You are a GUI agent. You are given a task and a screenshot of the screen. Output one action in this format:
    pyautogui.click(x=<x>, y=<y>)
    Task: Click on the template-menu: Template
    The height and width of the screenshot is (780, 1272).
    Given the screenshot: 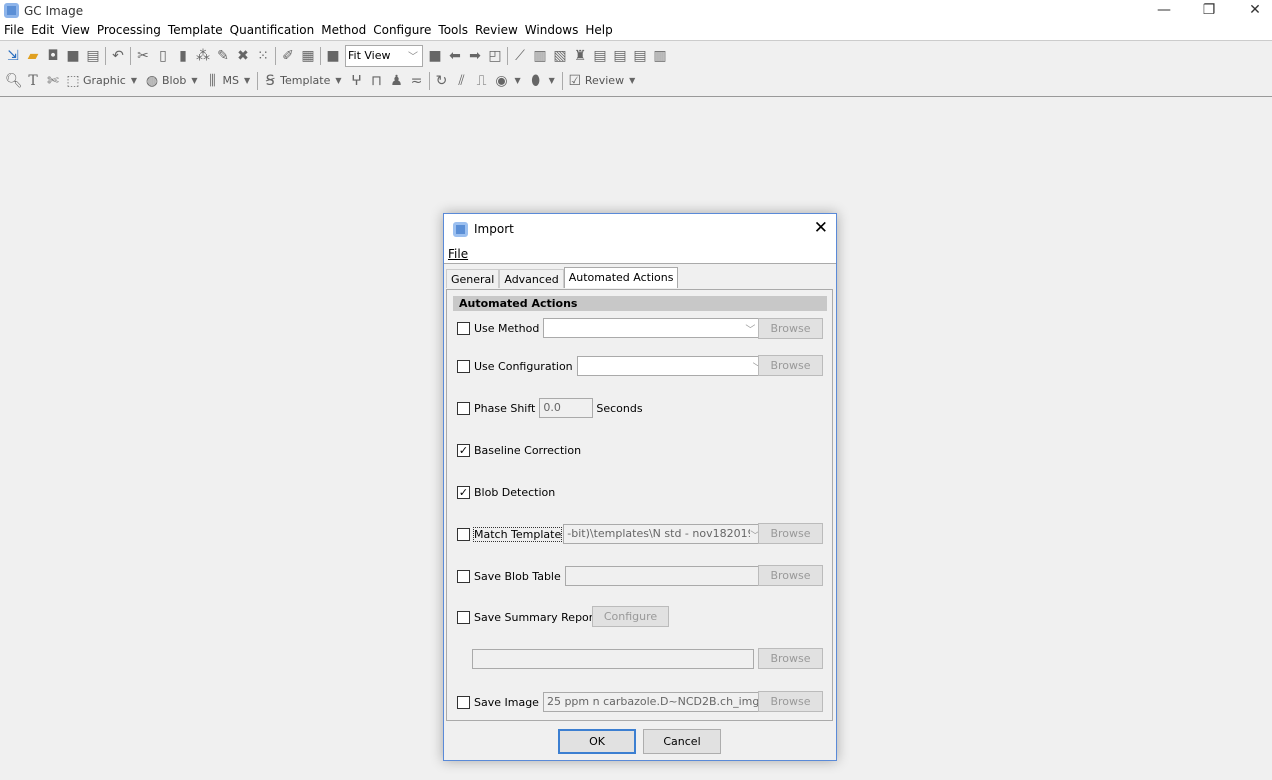 What is the action you would take?
    pyautogui.click(x=305, y=80)
    